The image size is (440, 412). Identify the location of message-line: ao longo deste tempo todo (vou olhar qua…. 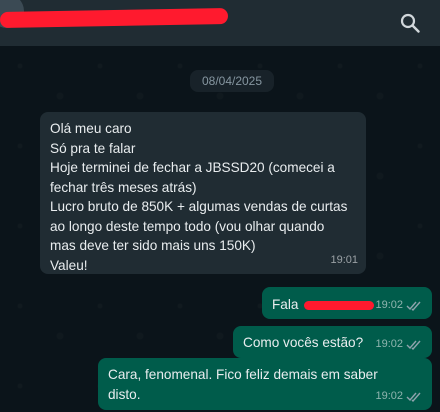
(203, 227).